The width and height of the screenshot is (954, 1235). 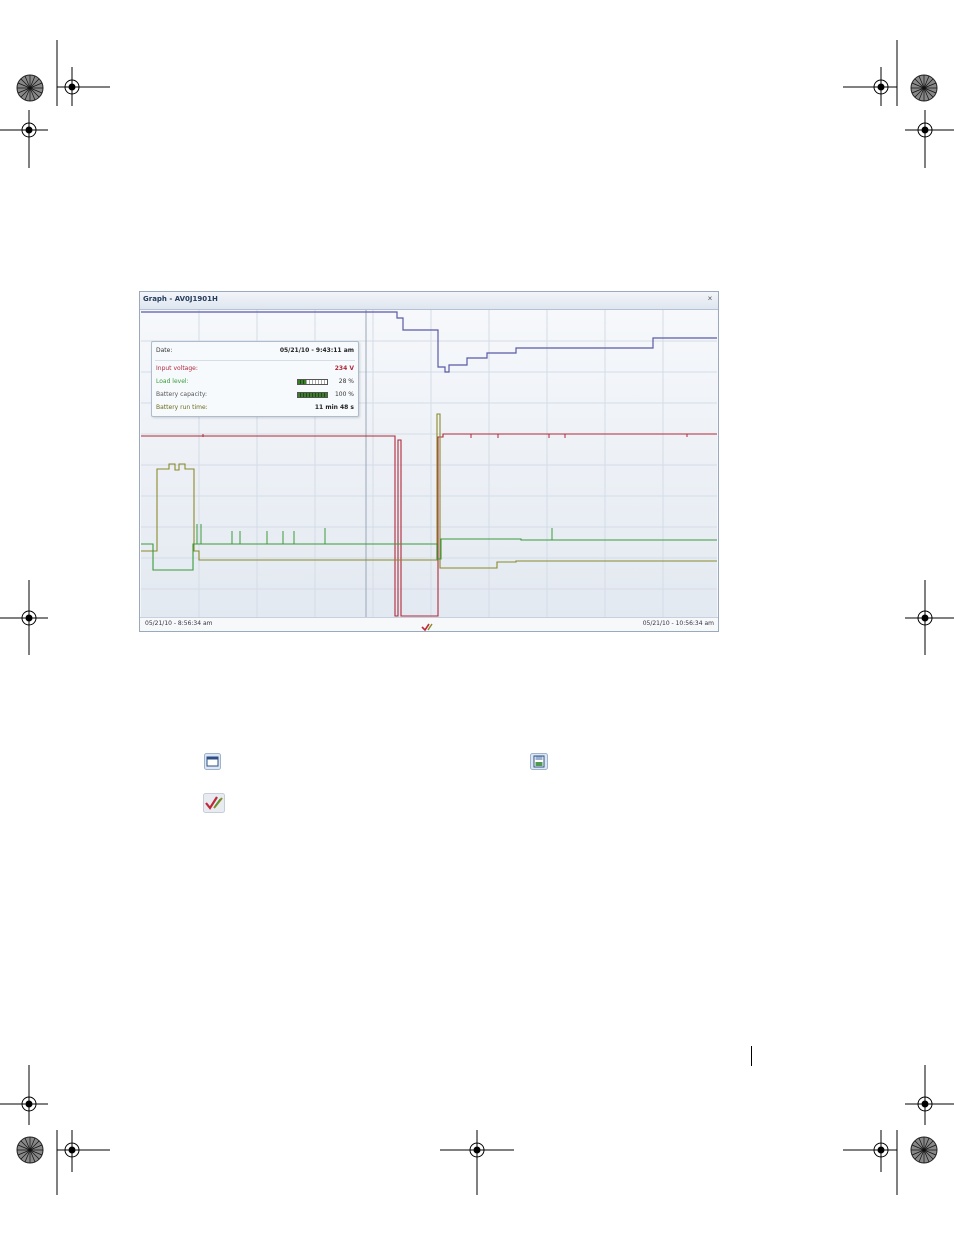 What do you see at coordinates (164, 350) in the screenshot?
I see `tooltip-date-label: Date:` at bounding box center [164, 350].